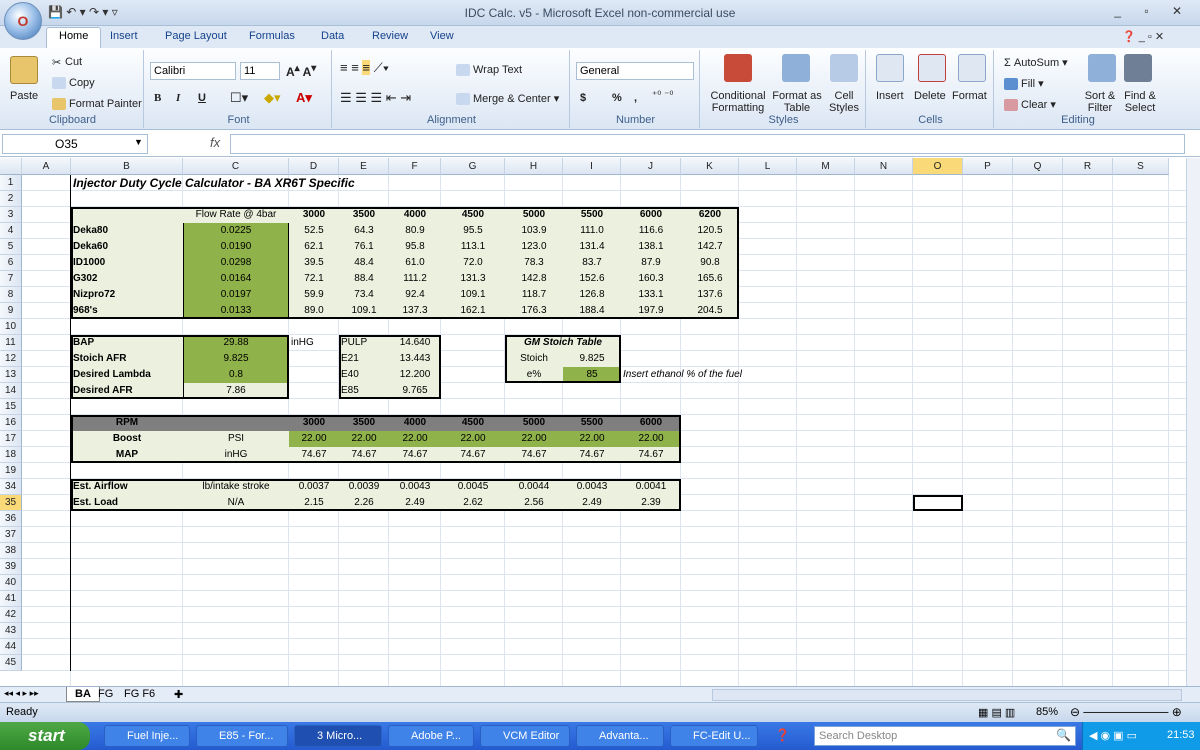 Image resolution: width=1200 pixels, height=750 pixels. Describe the element at coordinates (127, 166) in the screenshot. I see `column-header: B` at that location.